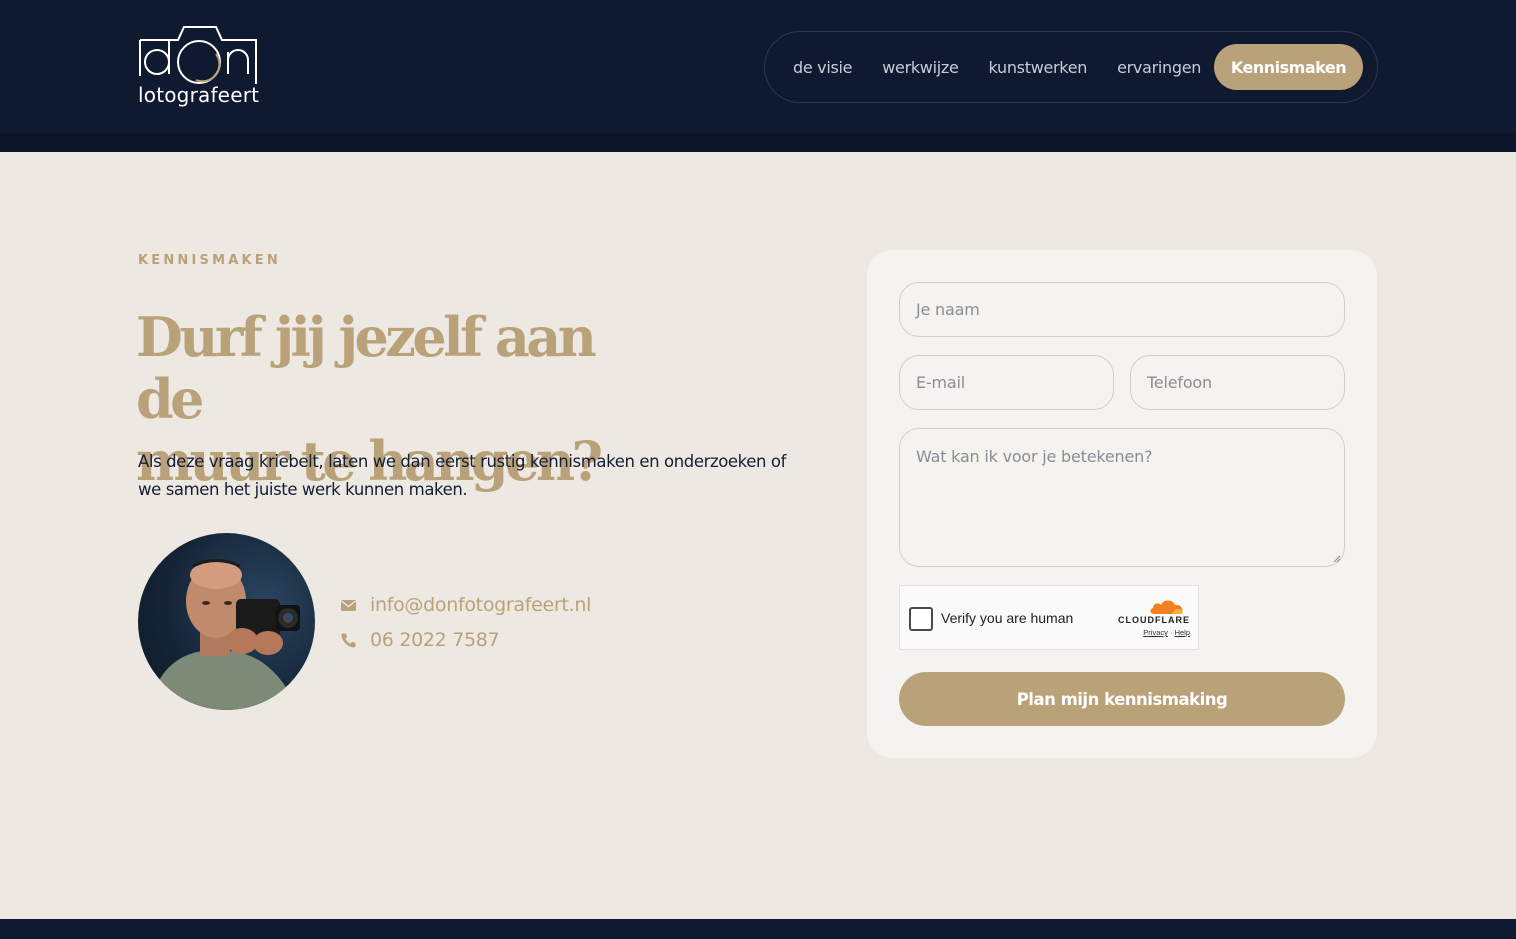  What do you see at coordinates (1179, 382) in the screenshot?
I see `phone-placeholder: Telefoon` at bounding box center [1179, 382].